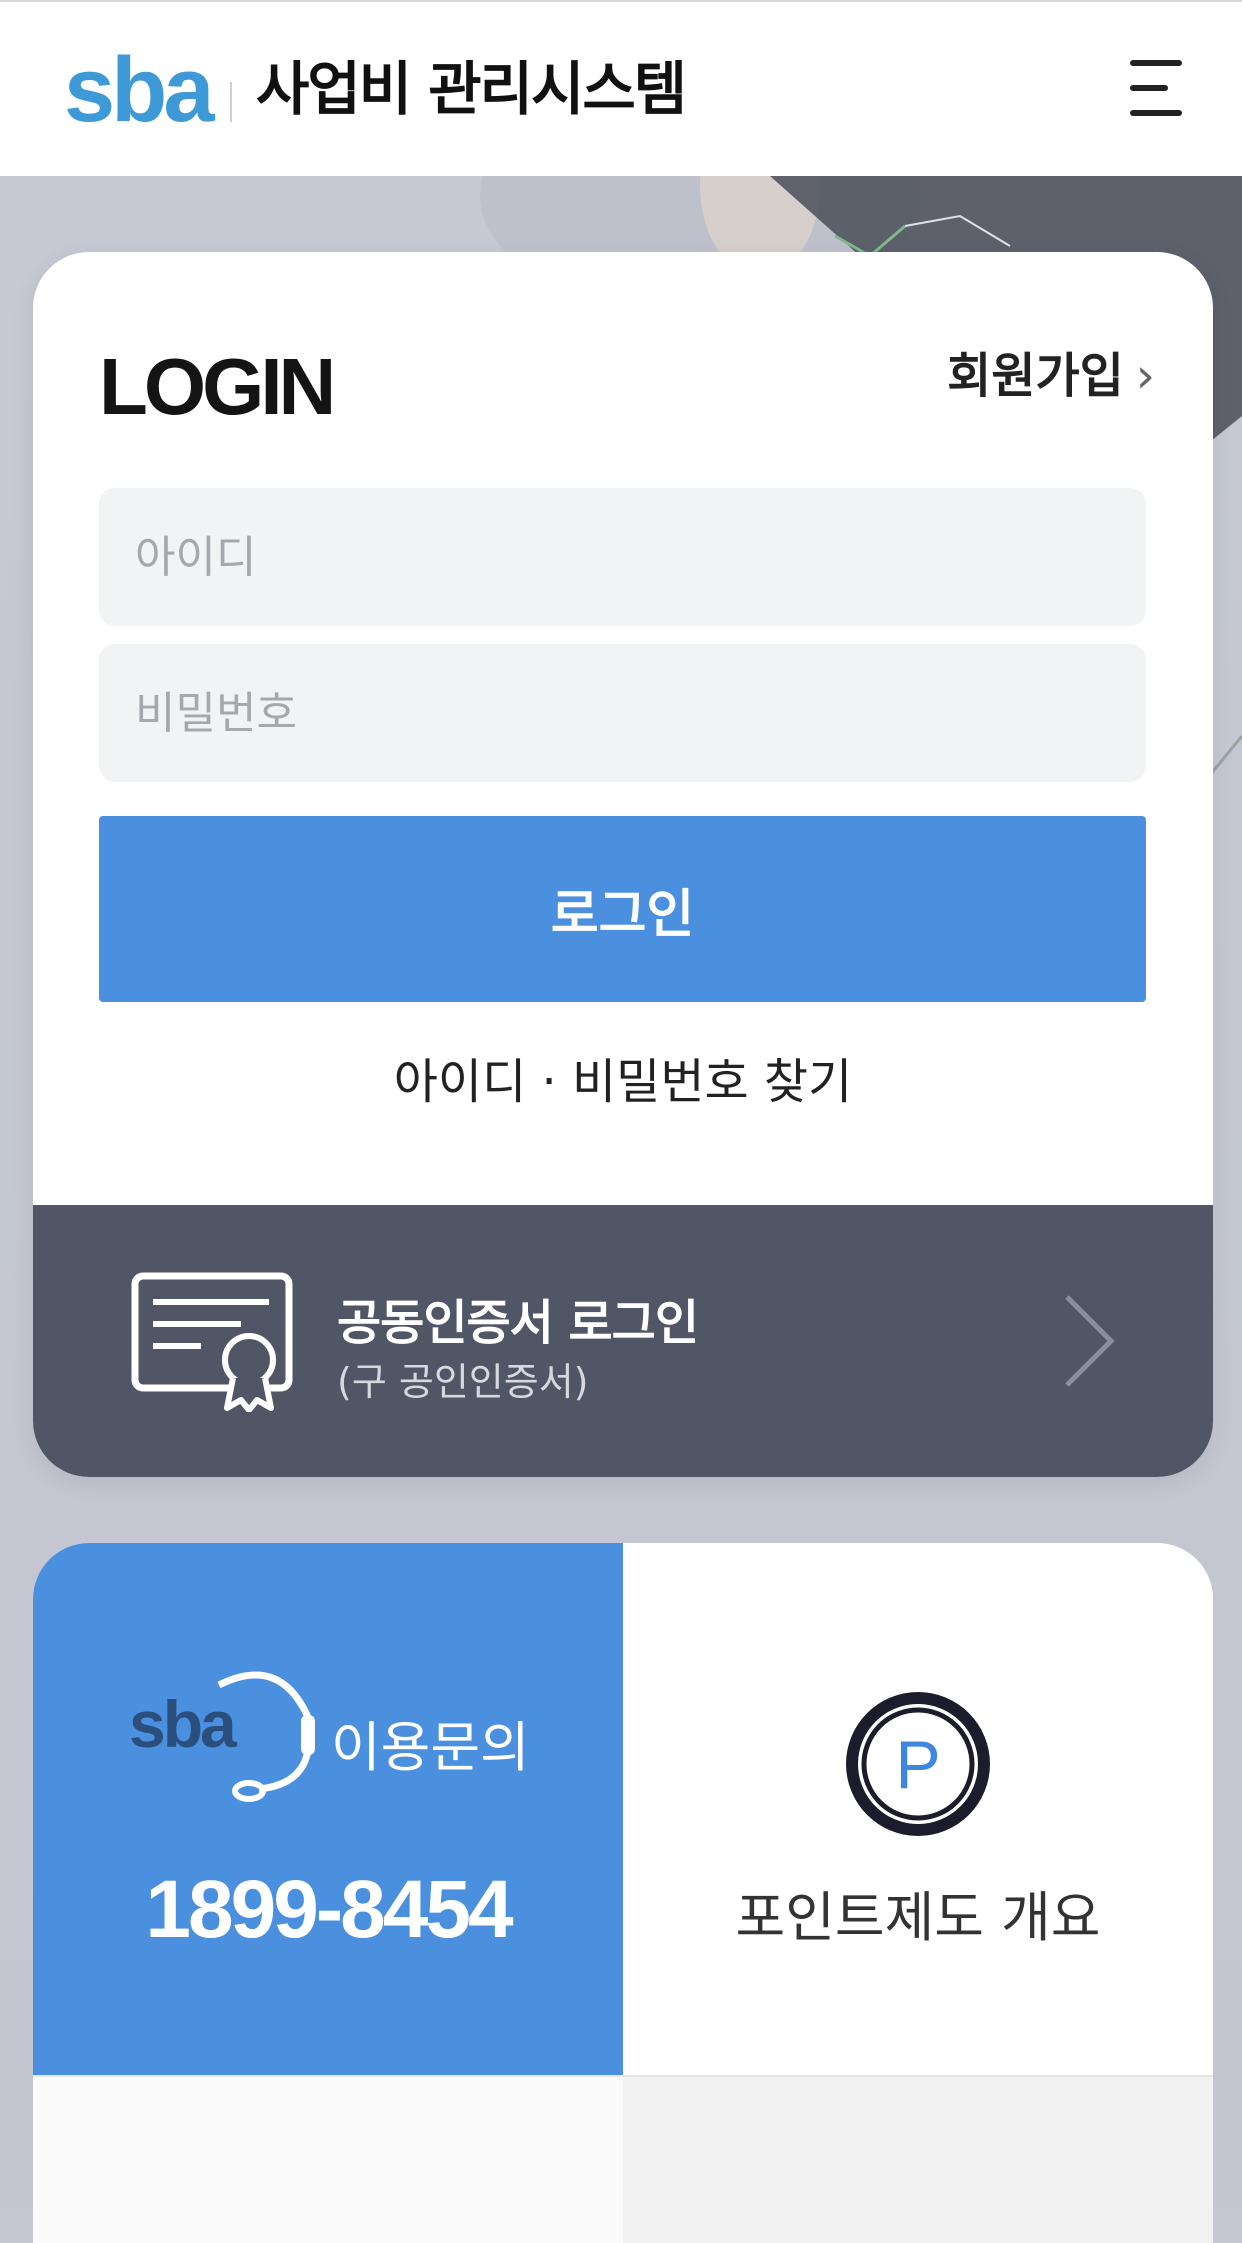  I want to click on headset-icon: sba, so click(222, 1736).